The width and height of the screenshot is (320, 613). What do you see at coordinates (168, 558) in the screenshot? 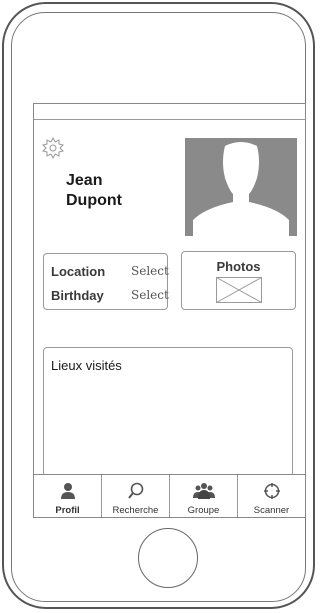
I see `home-button` at bounding box center [168, 558].